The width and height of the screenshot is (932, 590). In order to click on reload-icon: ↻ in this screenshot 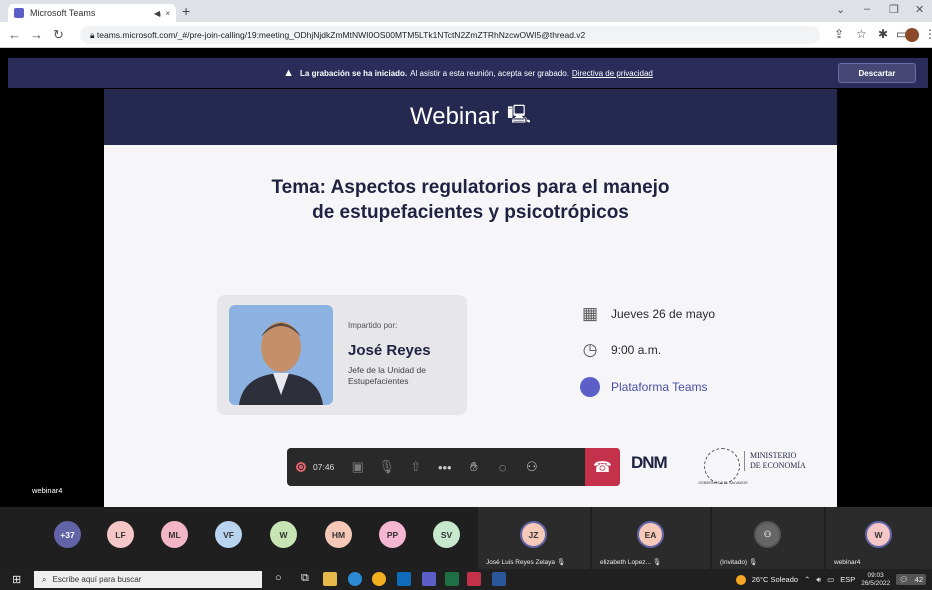, I will do `click(58, 35)`.